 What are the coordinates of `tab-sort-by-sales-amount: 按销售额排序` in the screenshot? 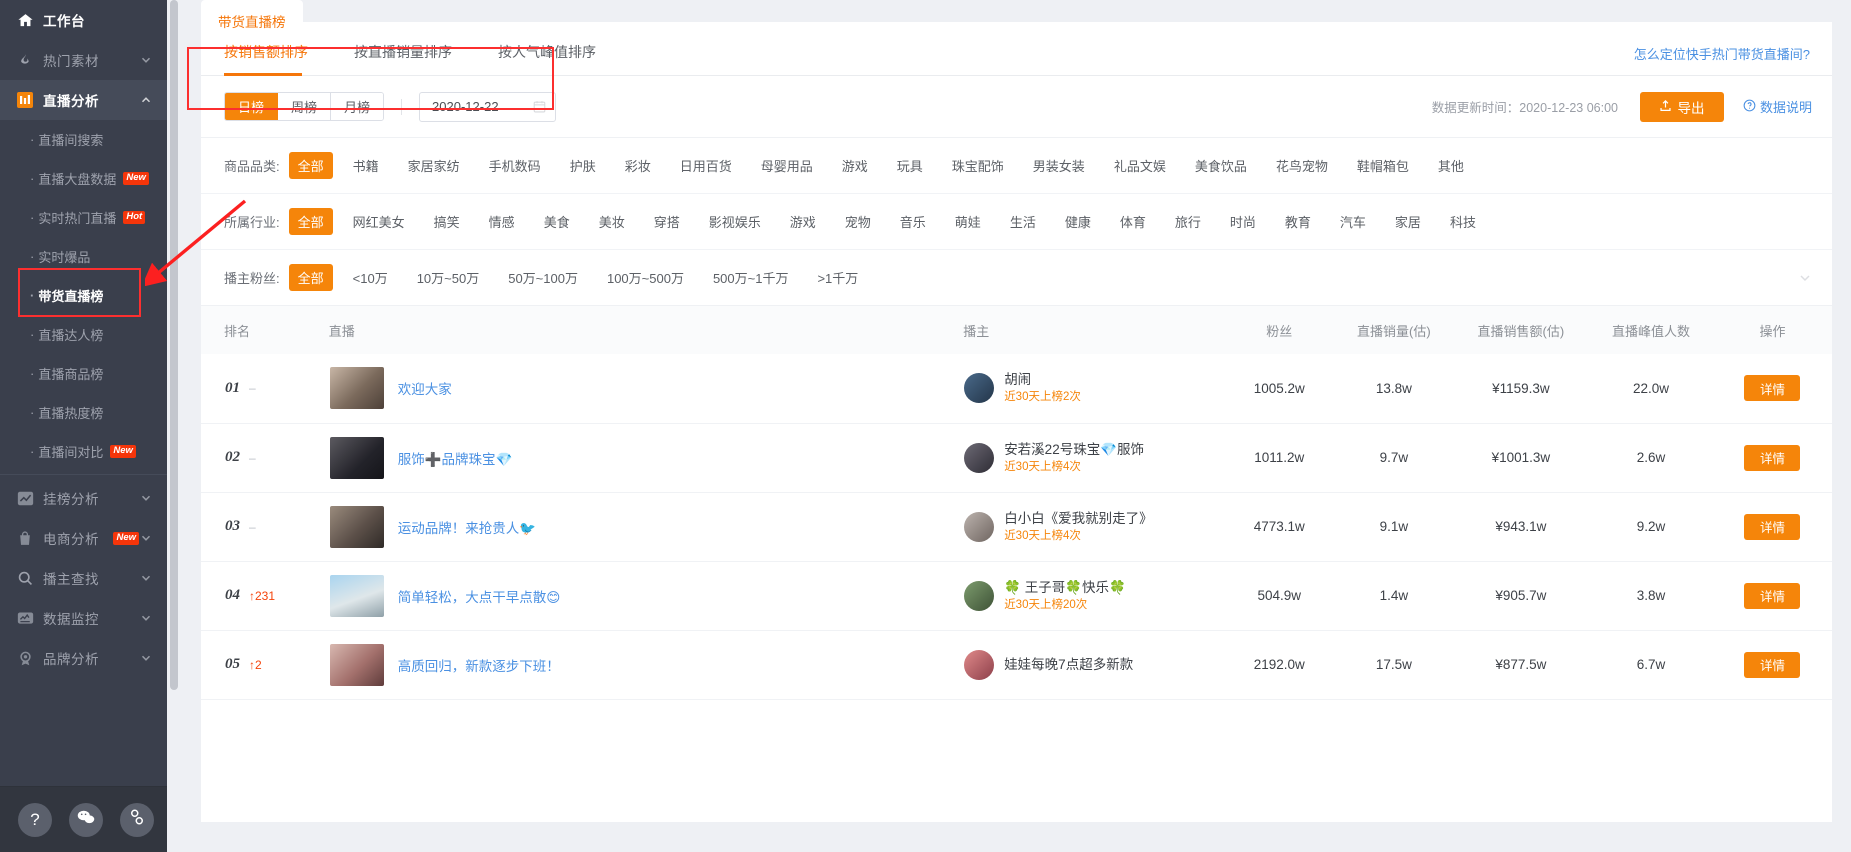 It's located at (266, 59).